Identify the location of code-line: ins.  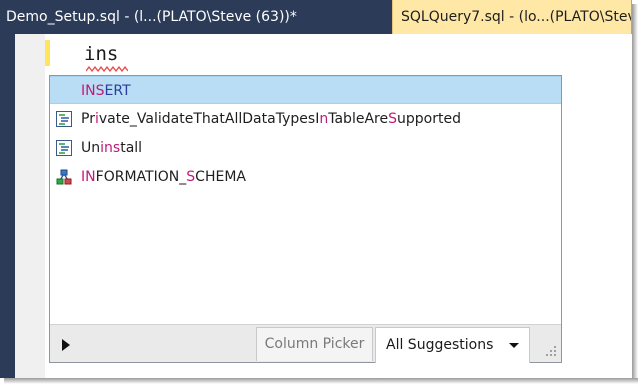
(101, 54).